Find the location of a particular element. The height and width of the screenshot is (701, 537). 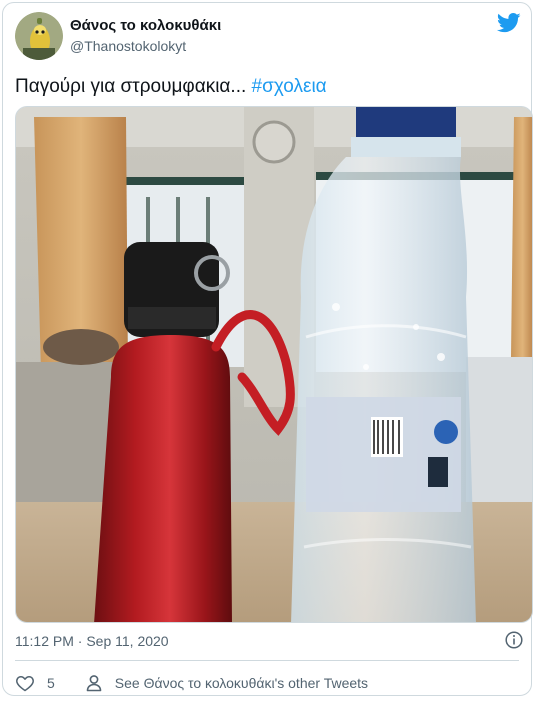

tweet-text: Παγούρι για στρουμφακια... #σχολεια is located at coordinates (171, 87).